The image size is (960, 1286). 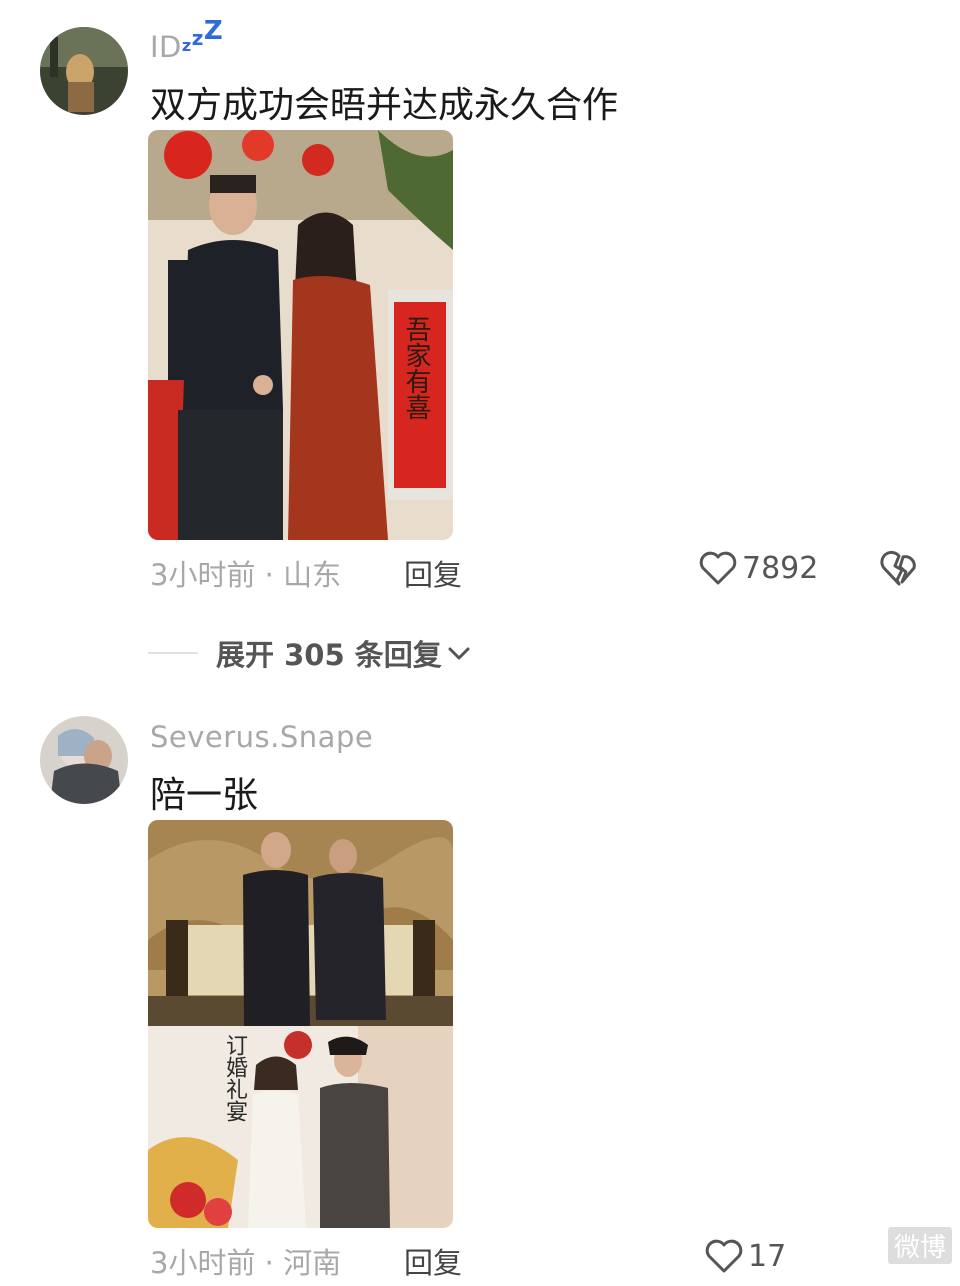 I want to click on dislike-button, so click(x=899, y=570).